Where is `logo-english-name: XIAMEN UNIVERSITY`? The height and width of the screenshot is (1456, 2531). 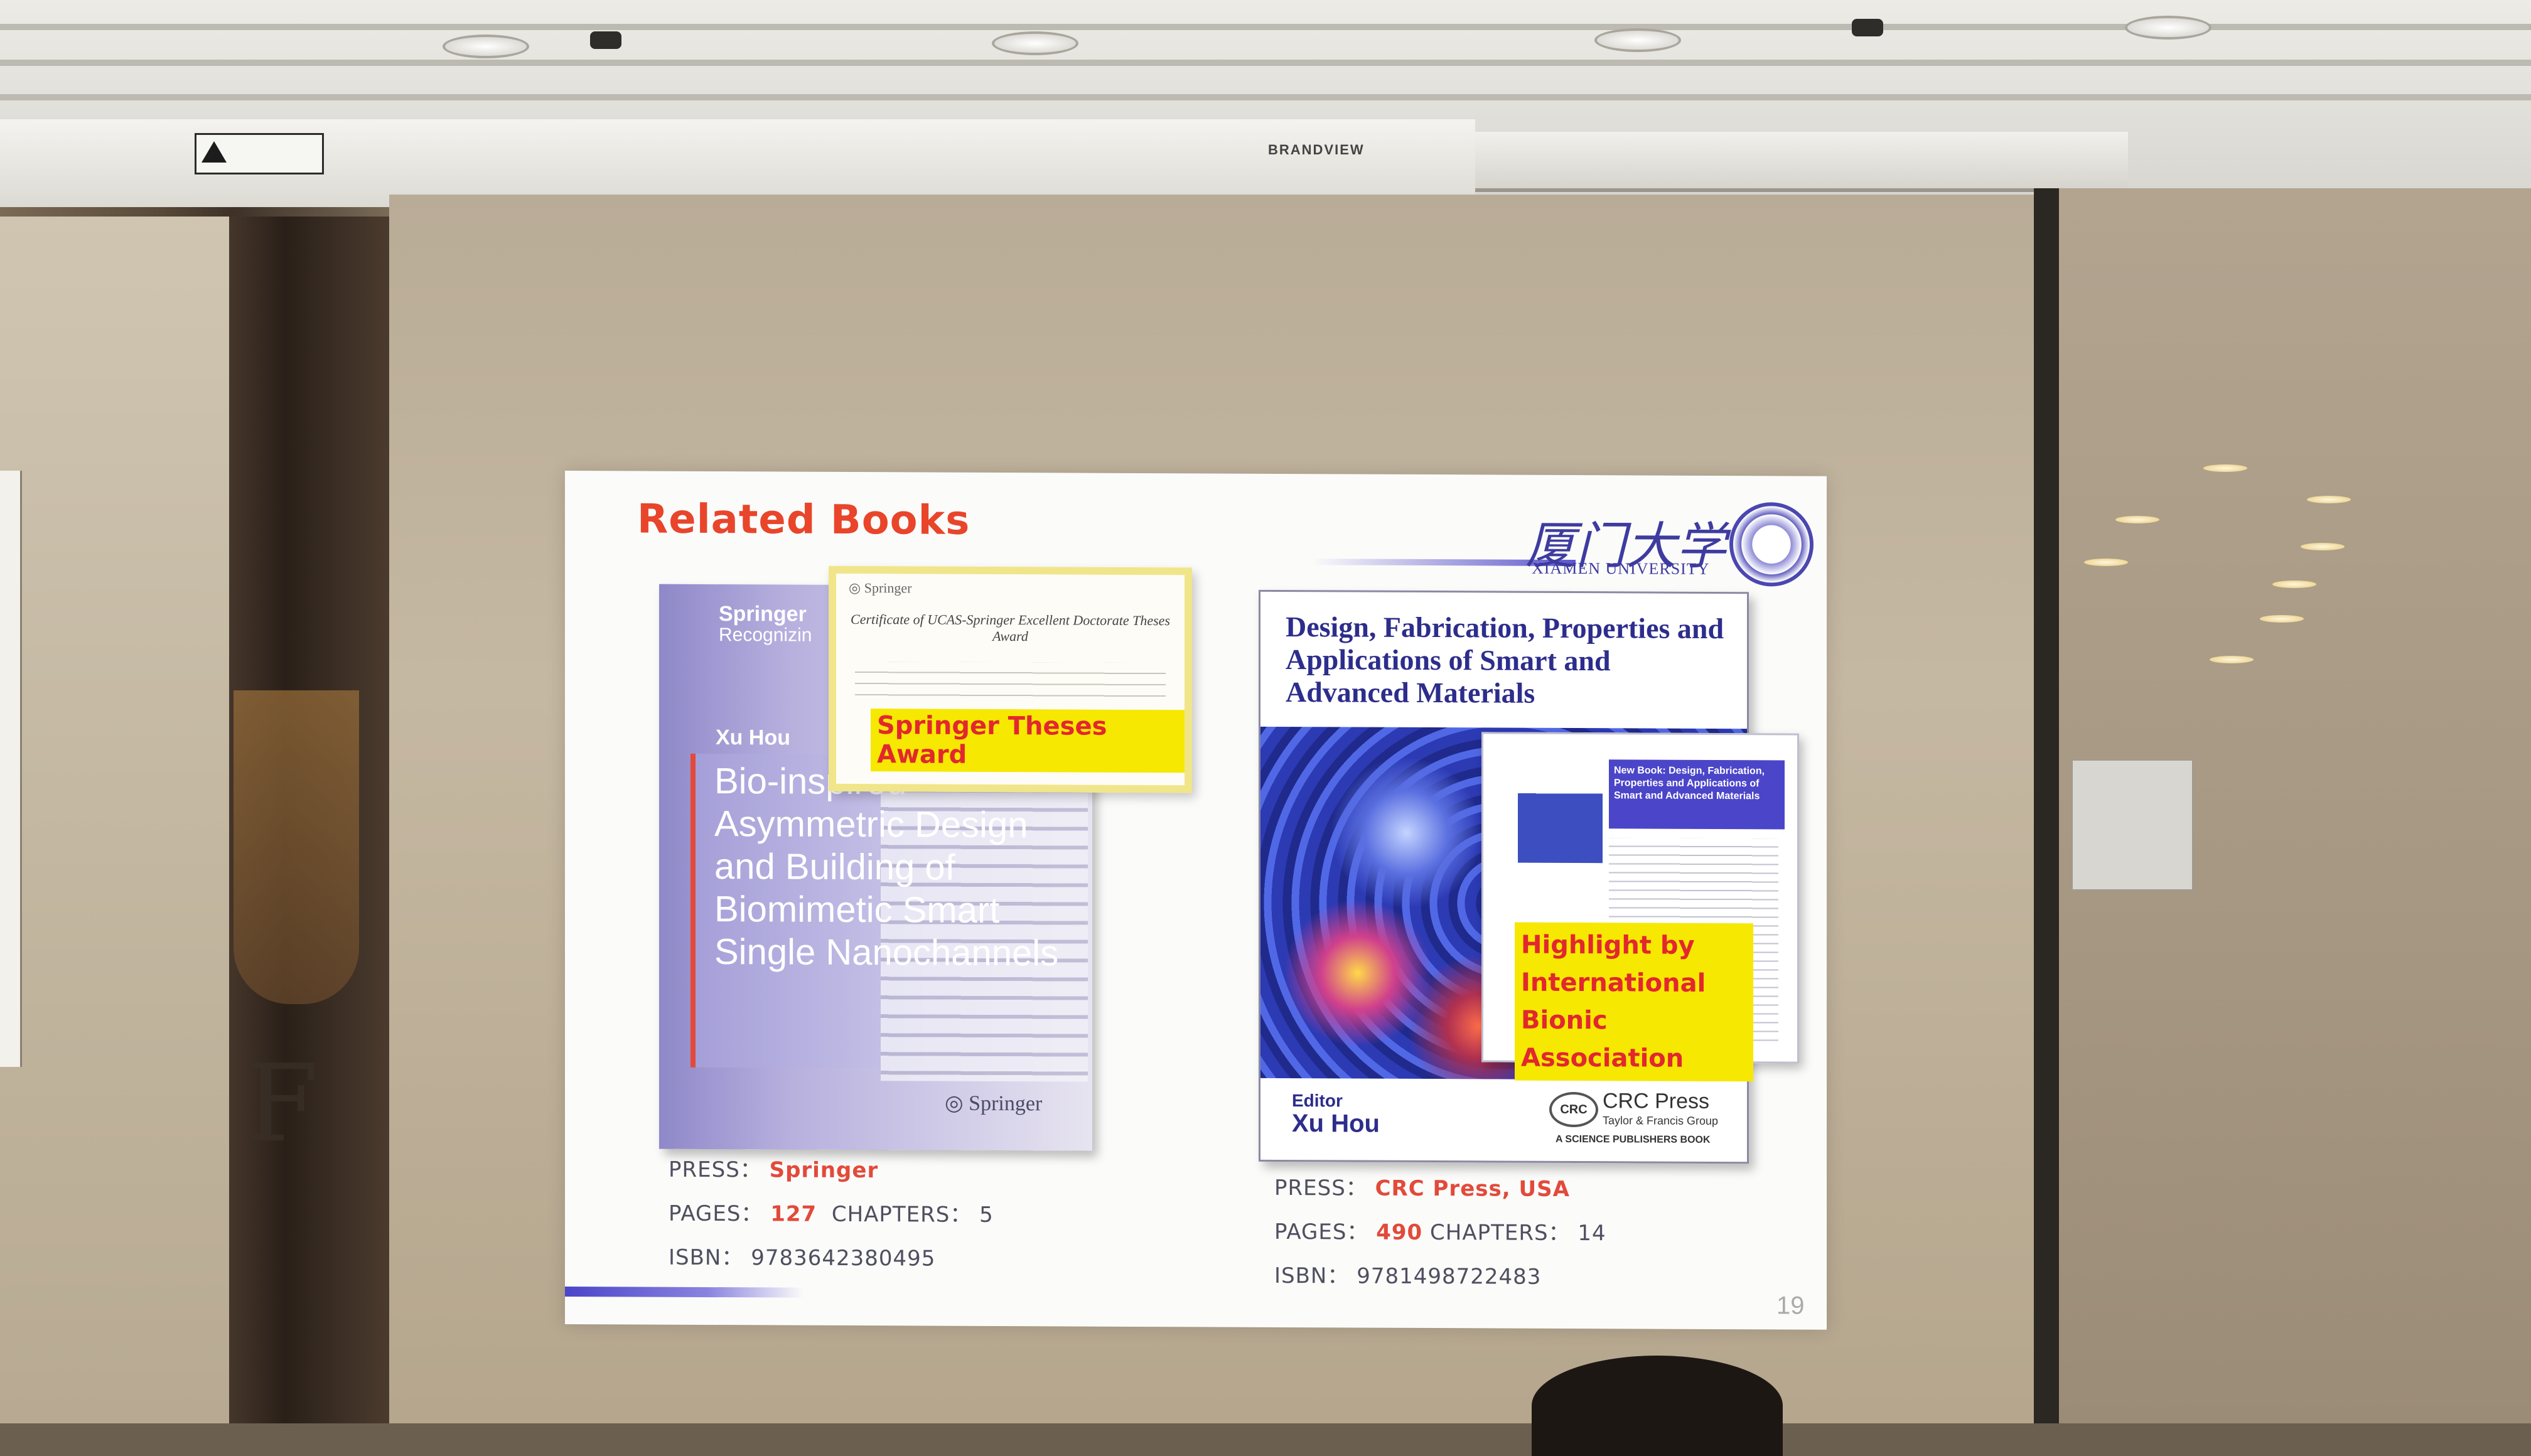 logo-english-name: XIAMEN UNIVERSITY is located at coordinates (1621, 568).